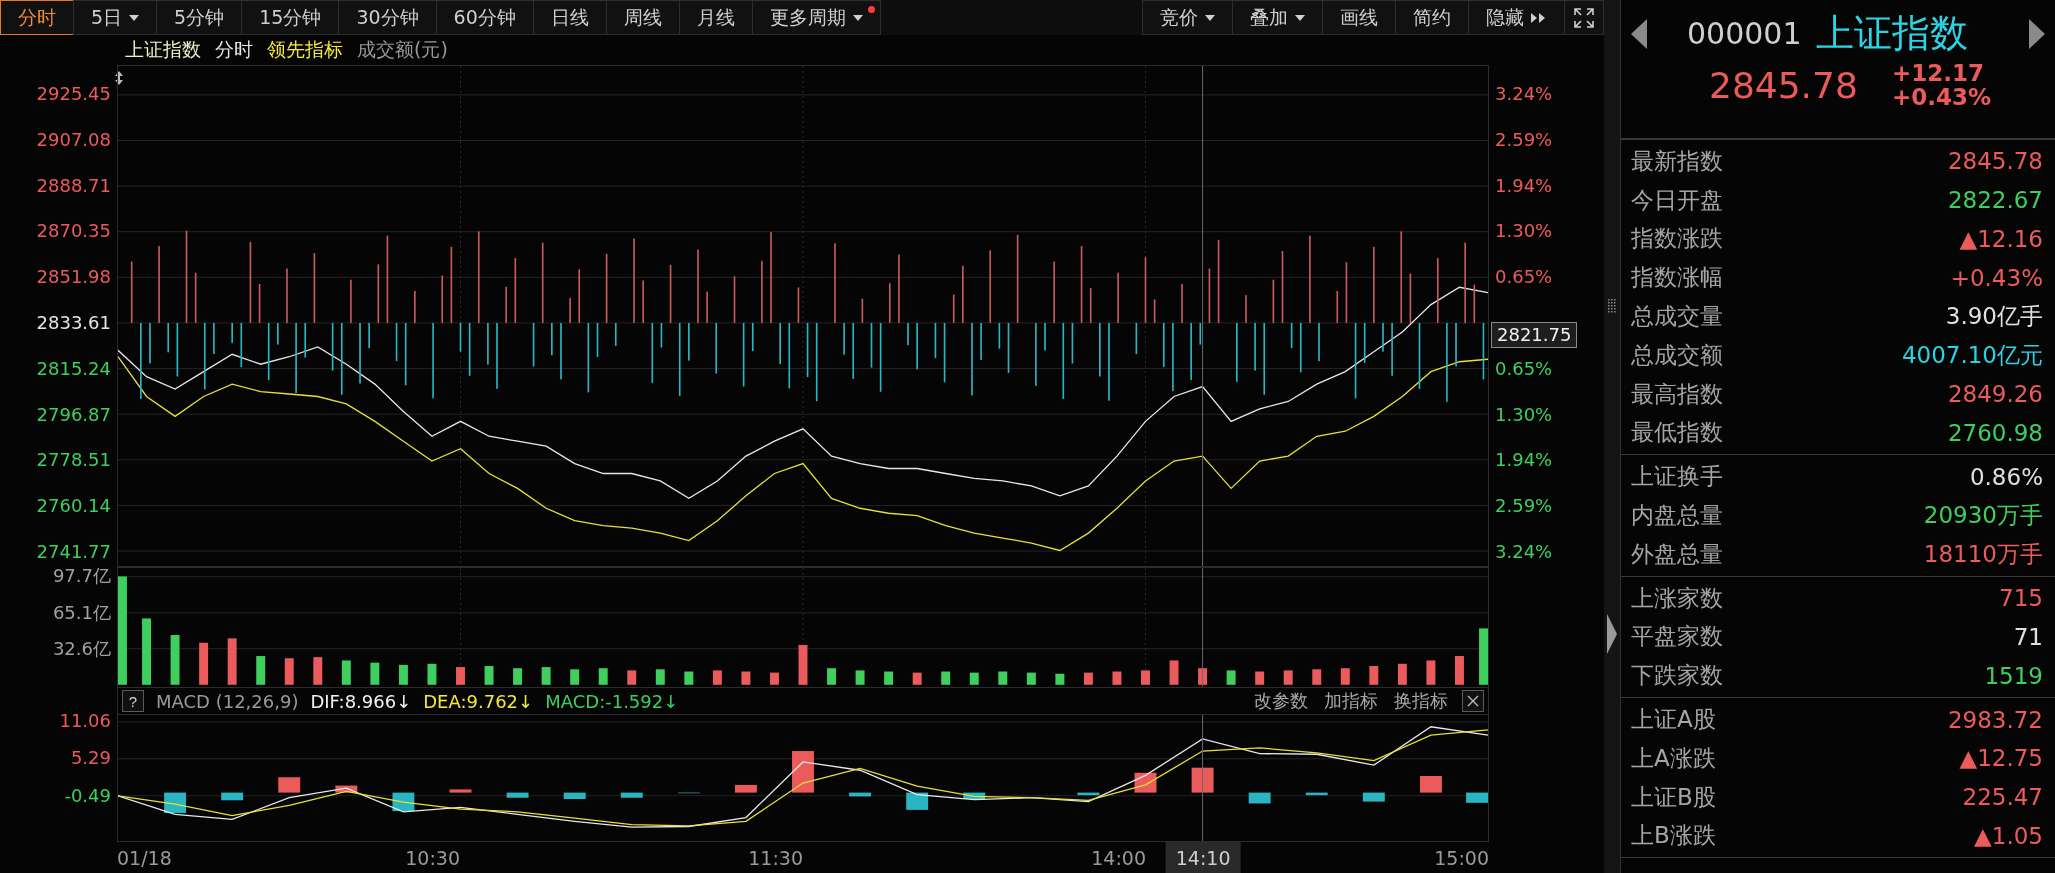 The width and height of the screenshot is (2055, 873). Describe the element at coordinates (1421, 701) in the screenshot. I see `indicator-action: 换指标` at that location.